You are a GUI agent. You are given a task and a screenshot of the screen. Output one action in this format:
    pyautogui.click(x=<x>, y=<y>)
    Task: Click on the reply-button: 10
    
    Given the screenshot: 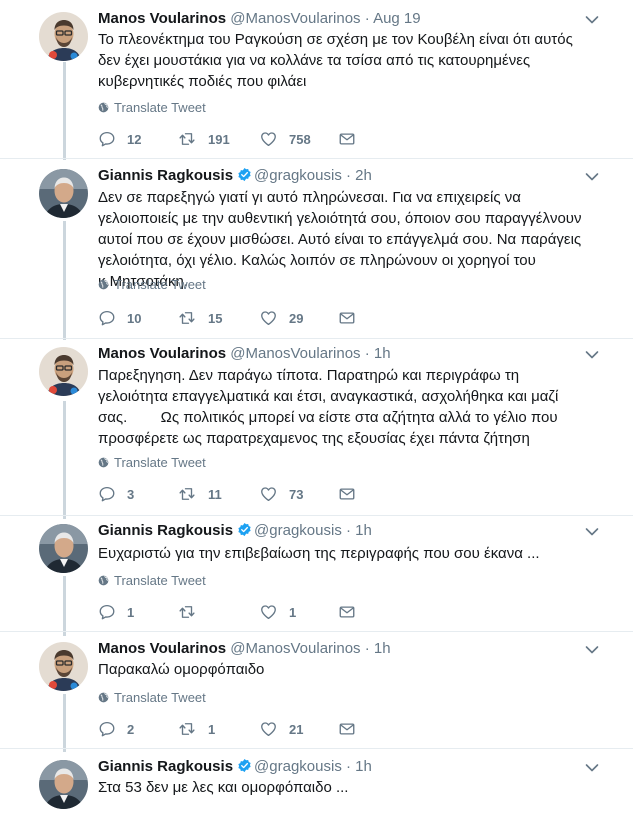 What is the action you would take?
    pyautogui.click(x=119, y=318)
    